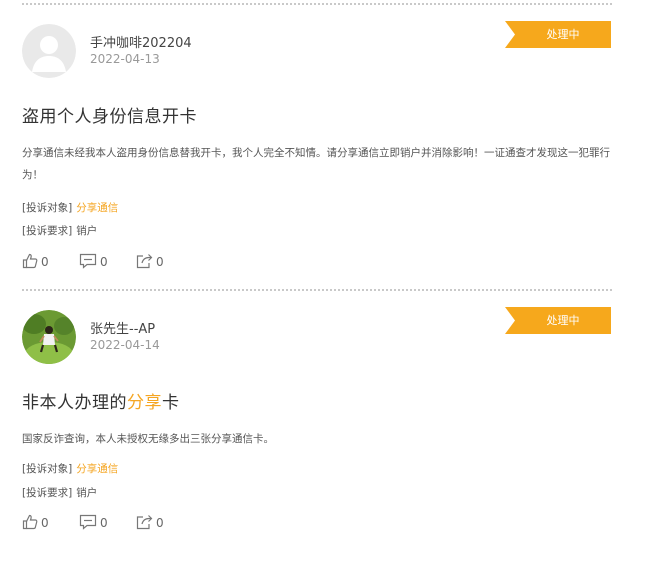  What do you see at coordinates (171, 403) in the screenshot?
I see `title-text-end: 卡` at bounding box center [171, 403].